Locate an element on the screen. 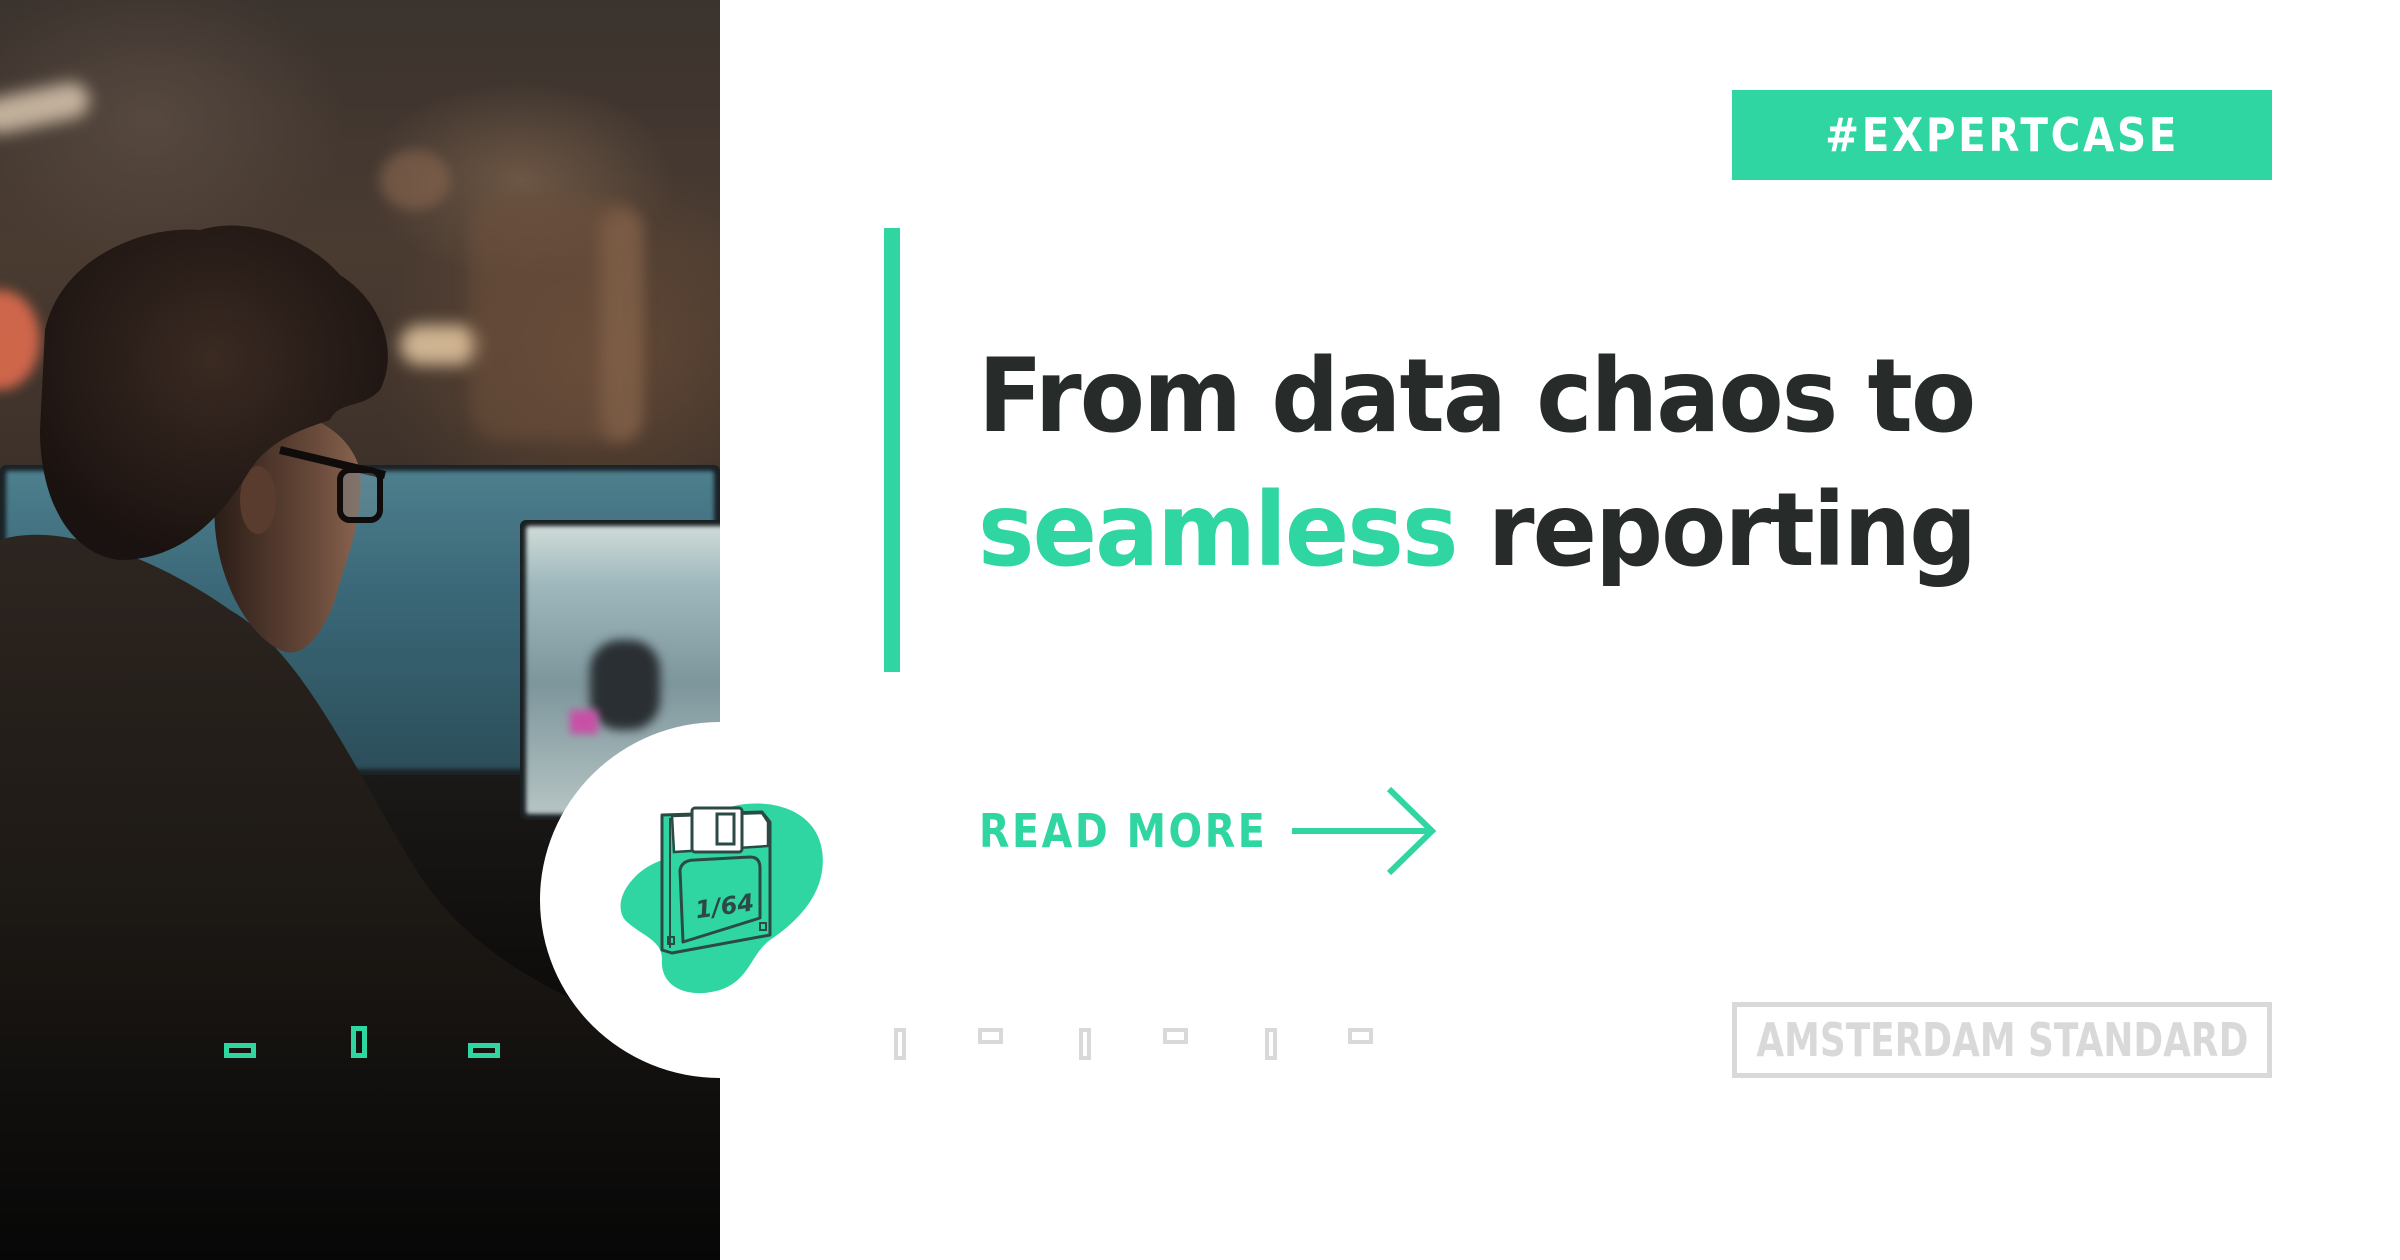 The image size is (2400, 1260). brand-logo: AMSTERDAM STANDARD is located at coordinates (2002, 1040).